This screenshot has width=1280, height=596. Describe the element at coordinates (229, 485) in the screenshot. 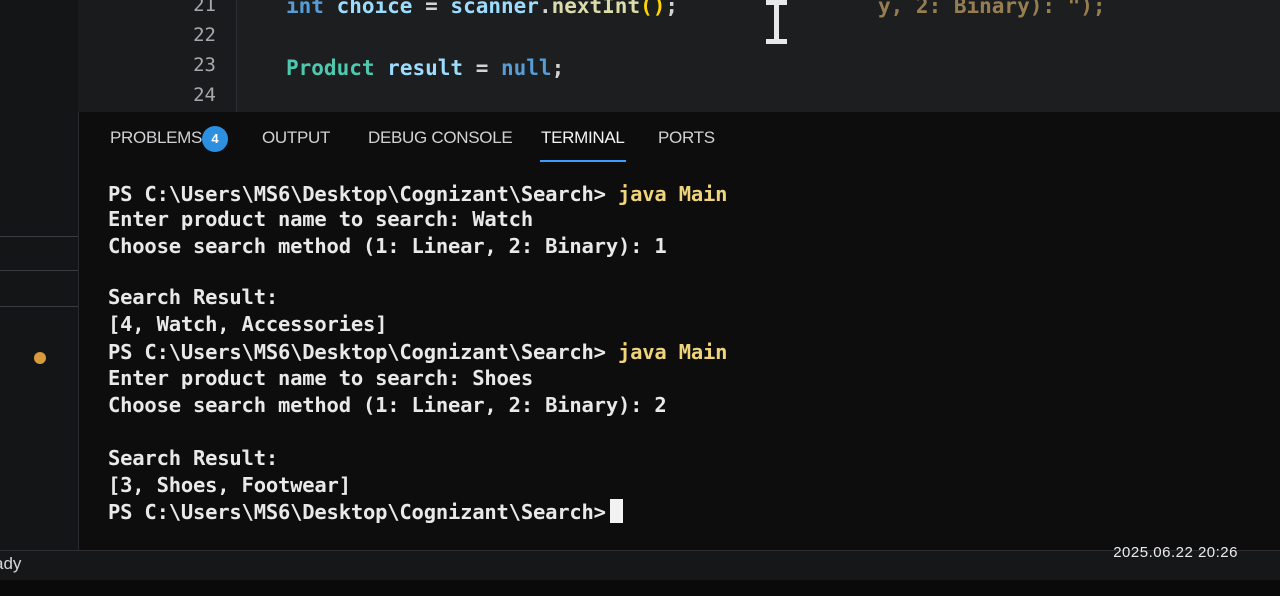

I see `terminal-output-line: [3, Shoes, Footwear]` at that location.